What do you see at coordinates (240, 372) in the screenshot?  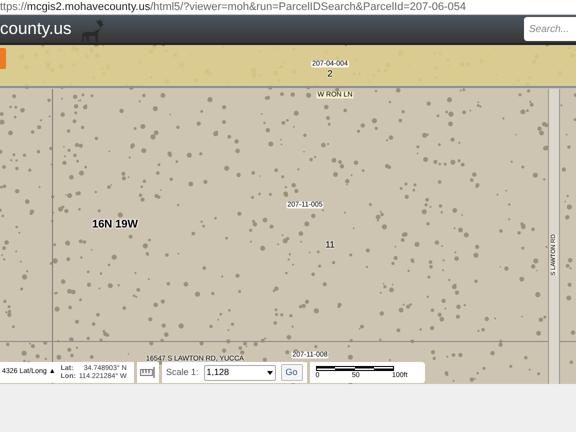 I see `scale-dropdown: 1,128` at bounding box center [240, 372].